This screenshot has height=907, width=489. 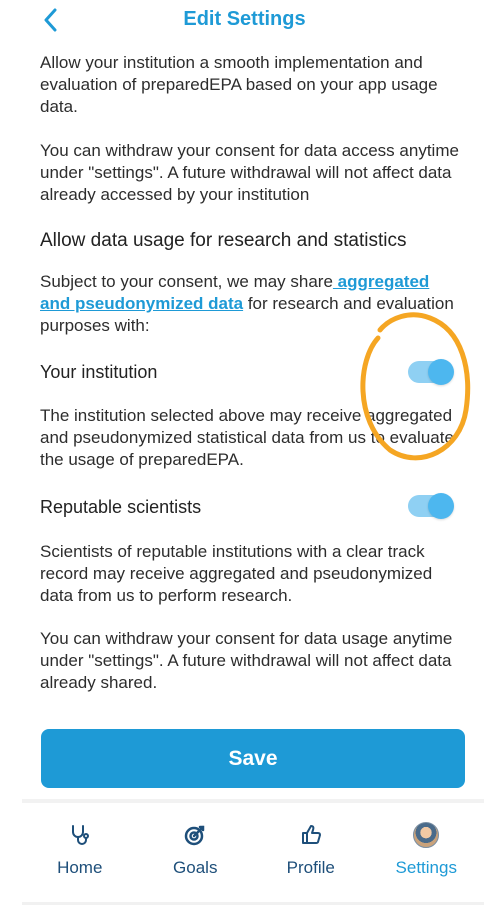 What do you see at coordinates (99, 372) in the screenshot?
I see `option-title-institution: Your institution` at bounding box center [99, 372].